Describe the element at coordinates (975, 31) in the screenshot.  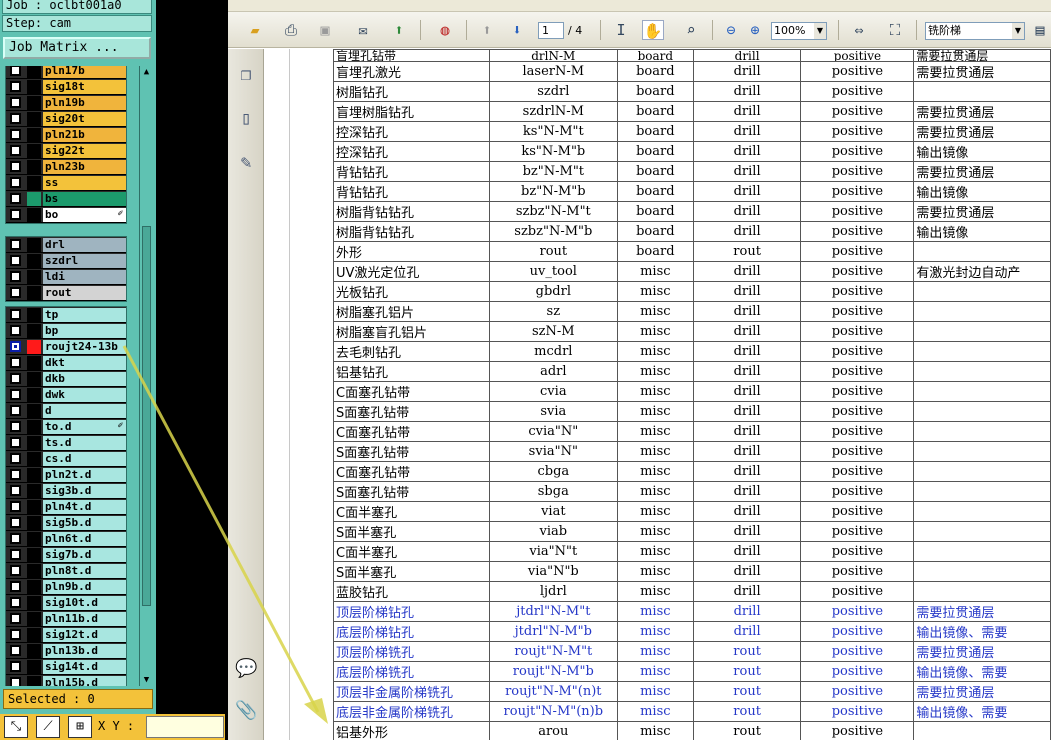
I see `search-input: 铣阶梯 ▼` at that location.